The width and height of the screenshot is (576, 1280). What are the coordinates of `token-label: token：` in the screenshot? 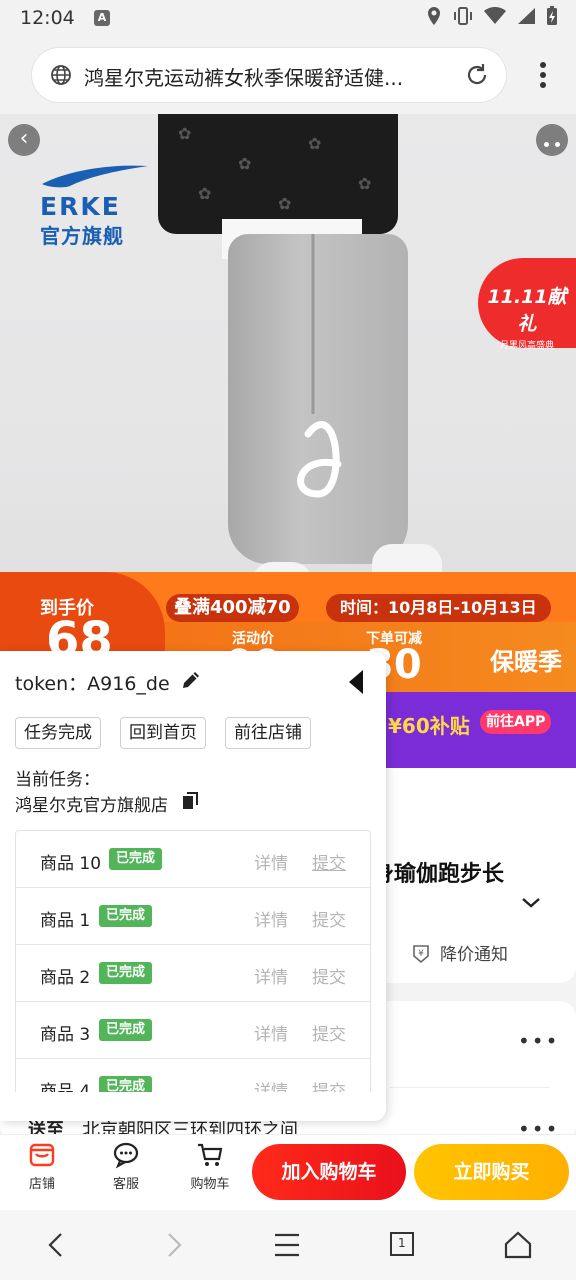 It's located at (51, 684).